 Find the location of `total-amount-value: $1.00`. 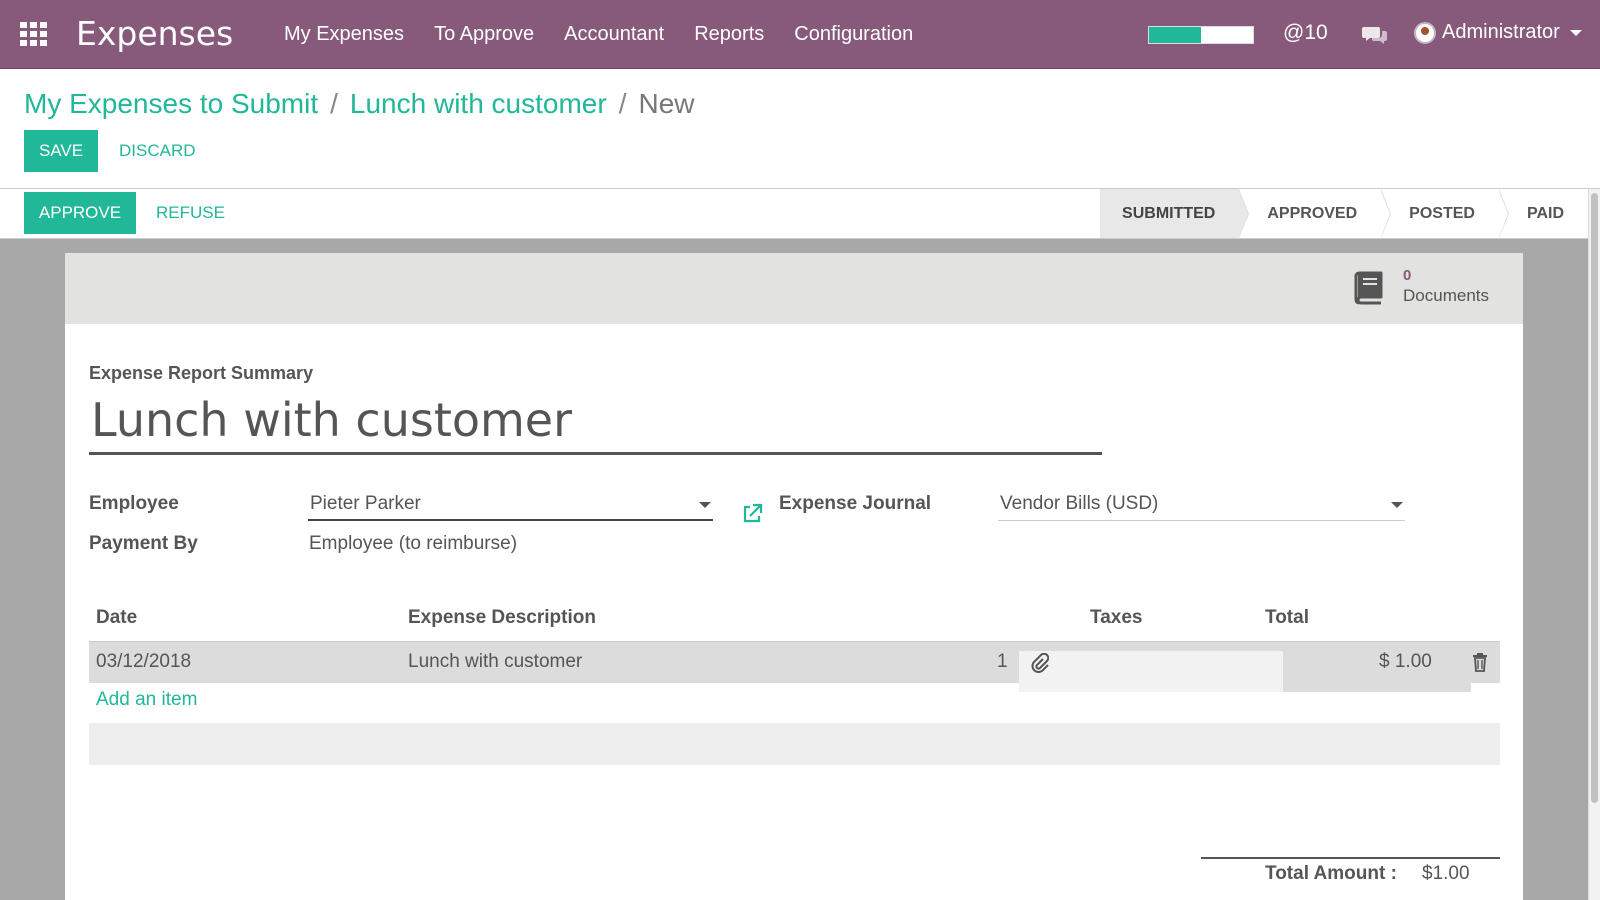

total-amount-value: $1.00 is located at coordinates (1446, 873).